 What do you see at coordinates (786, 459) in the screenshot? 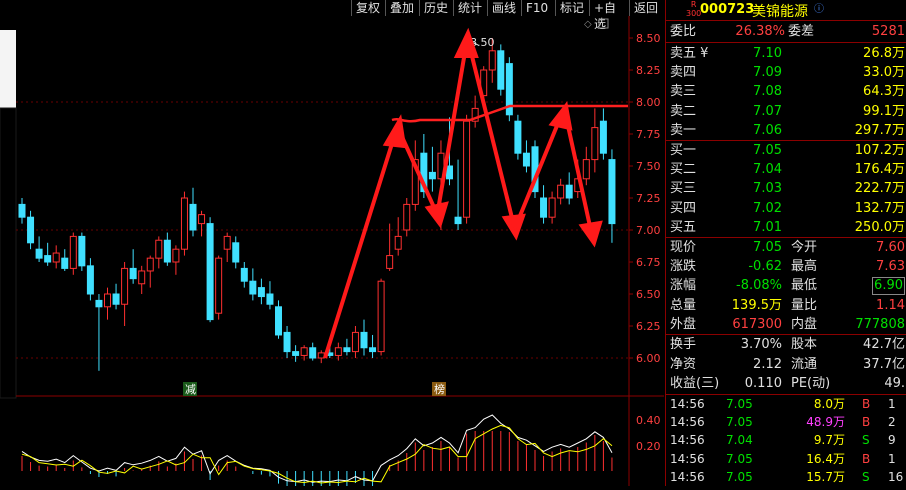
I see `tick-row: 14:56 7.05 16.4万 B 1` at bounding box center [786, 459].